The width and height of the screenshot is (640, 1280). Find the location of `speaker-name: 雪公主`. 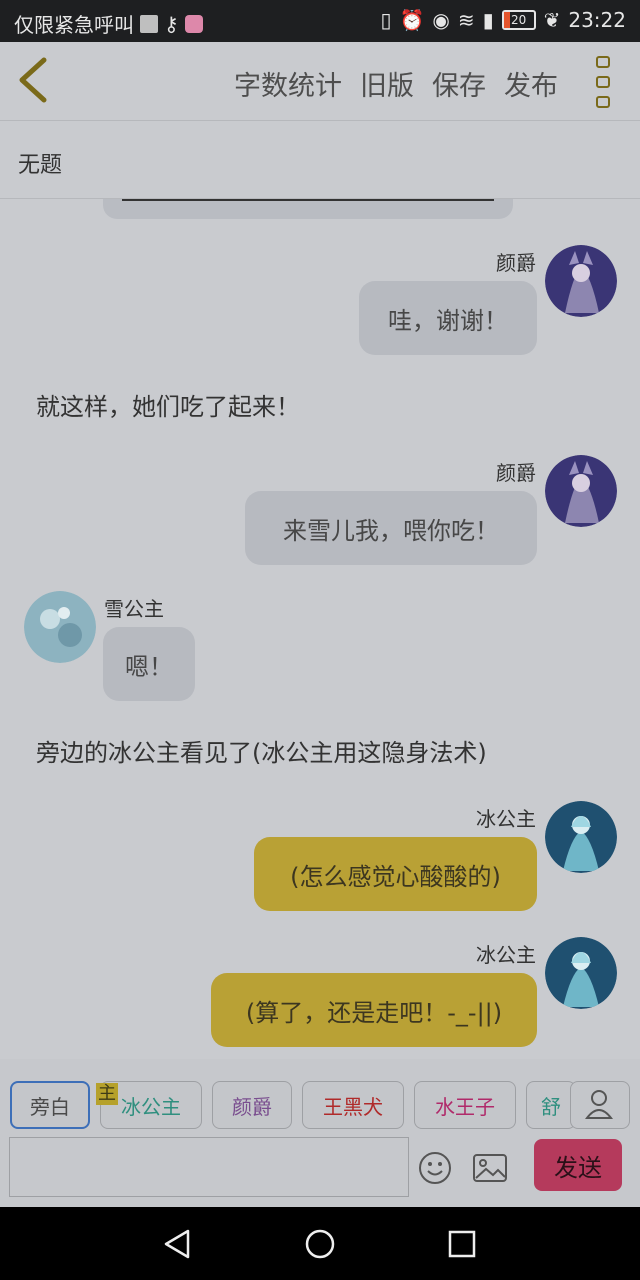

speaker-name: 雪公主 is located at coordinates (134, 609).